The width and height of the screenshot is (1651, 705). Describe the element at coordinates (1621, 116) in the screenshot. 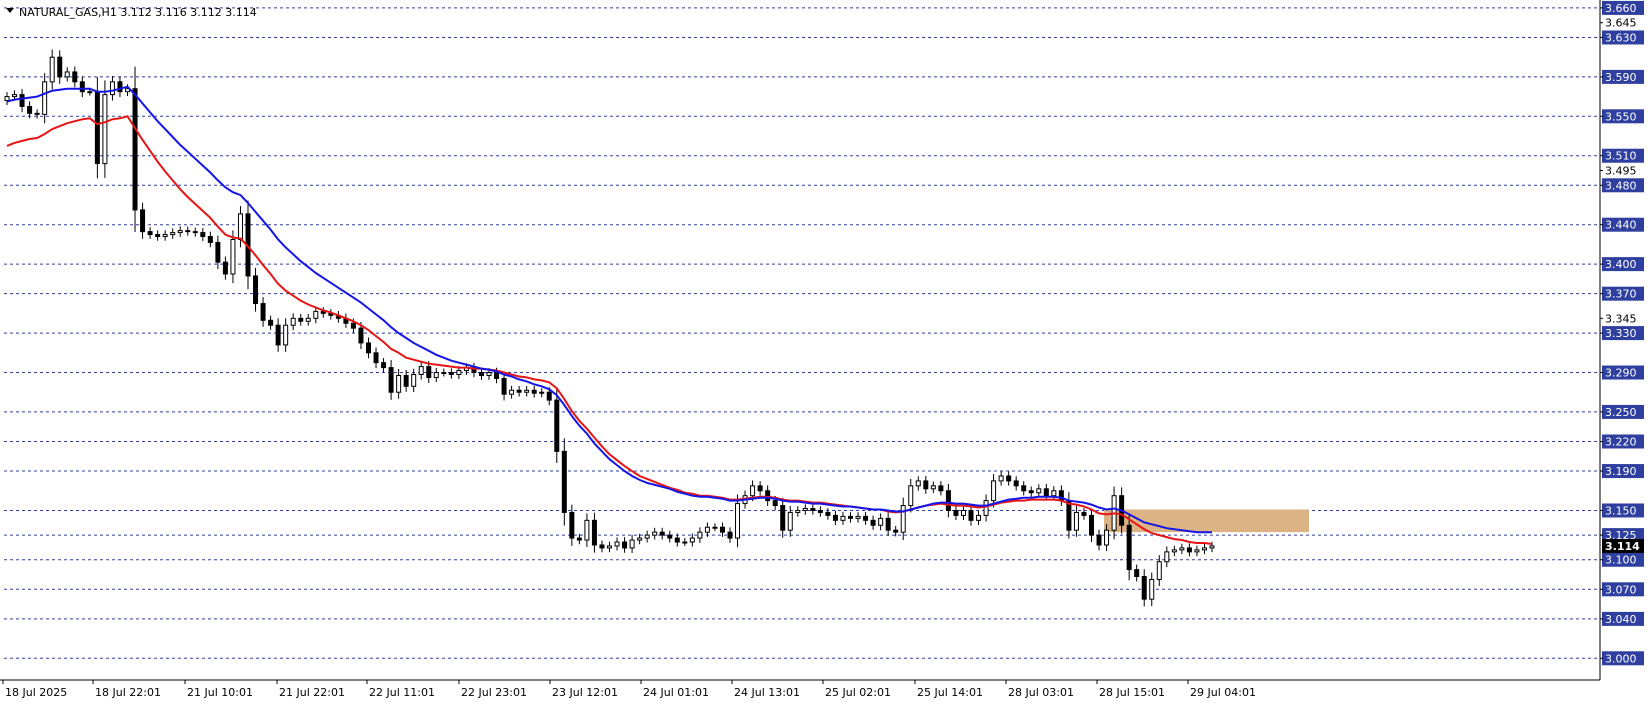

I see `y-tick-label-4: 3.550` at that location.